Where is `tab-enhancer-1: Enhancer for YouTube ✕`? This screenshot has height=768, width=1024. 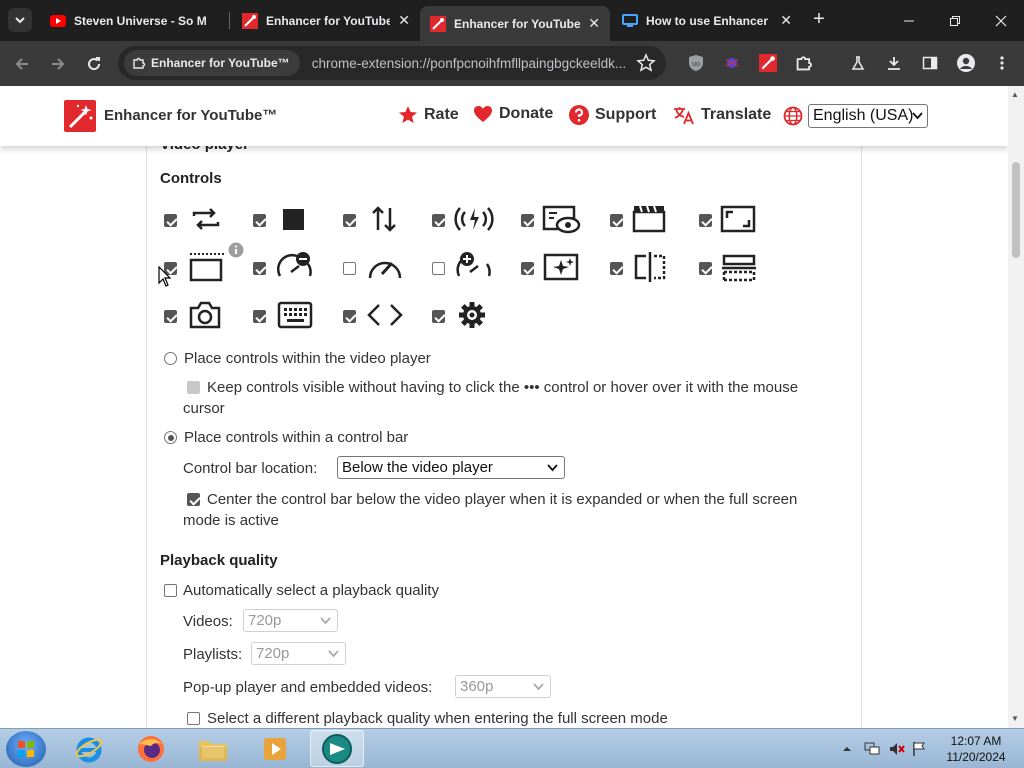
tab-enhancer-1: Enhancer for YouTube ✕ is located at coordinates (326, 20).